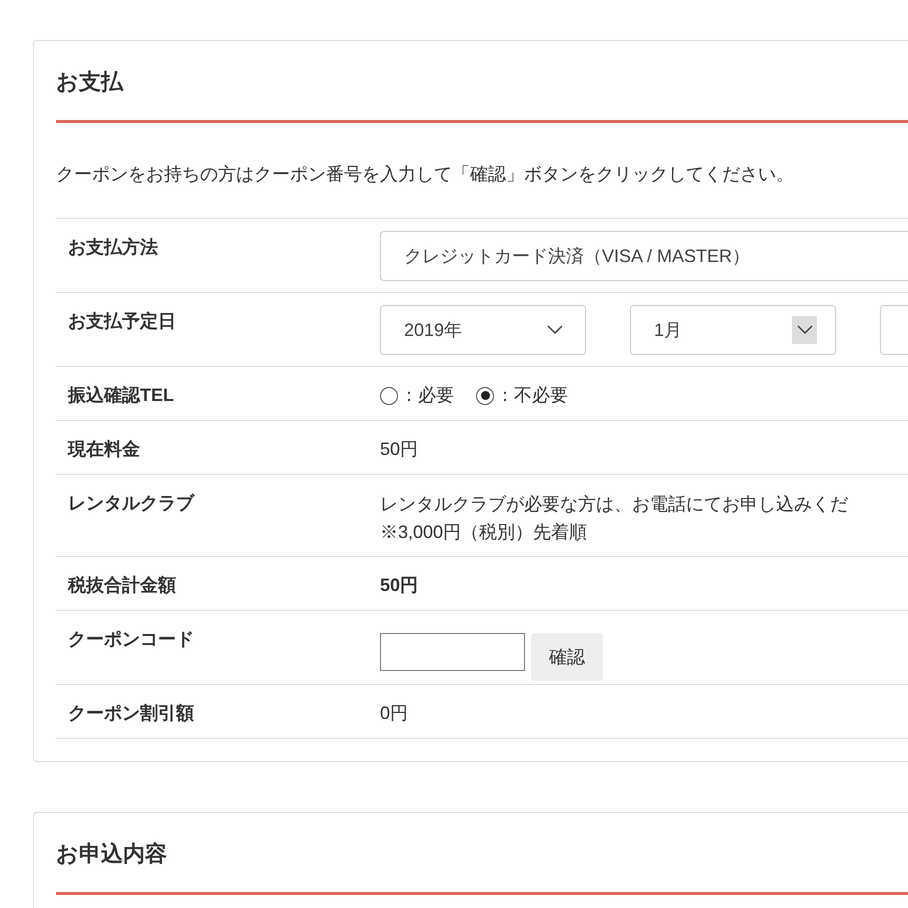 The width and height of the screenshot is (908, 908). Describe the element at coordinates (483, 330) in the screenshot. I see `date-select: 2019年` at that location.